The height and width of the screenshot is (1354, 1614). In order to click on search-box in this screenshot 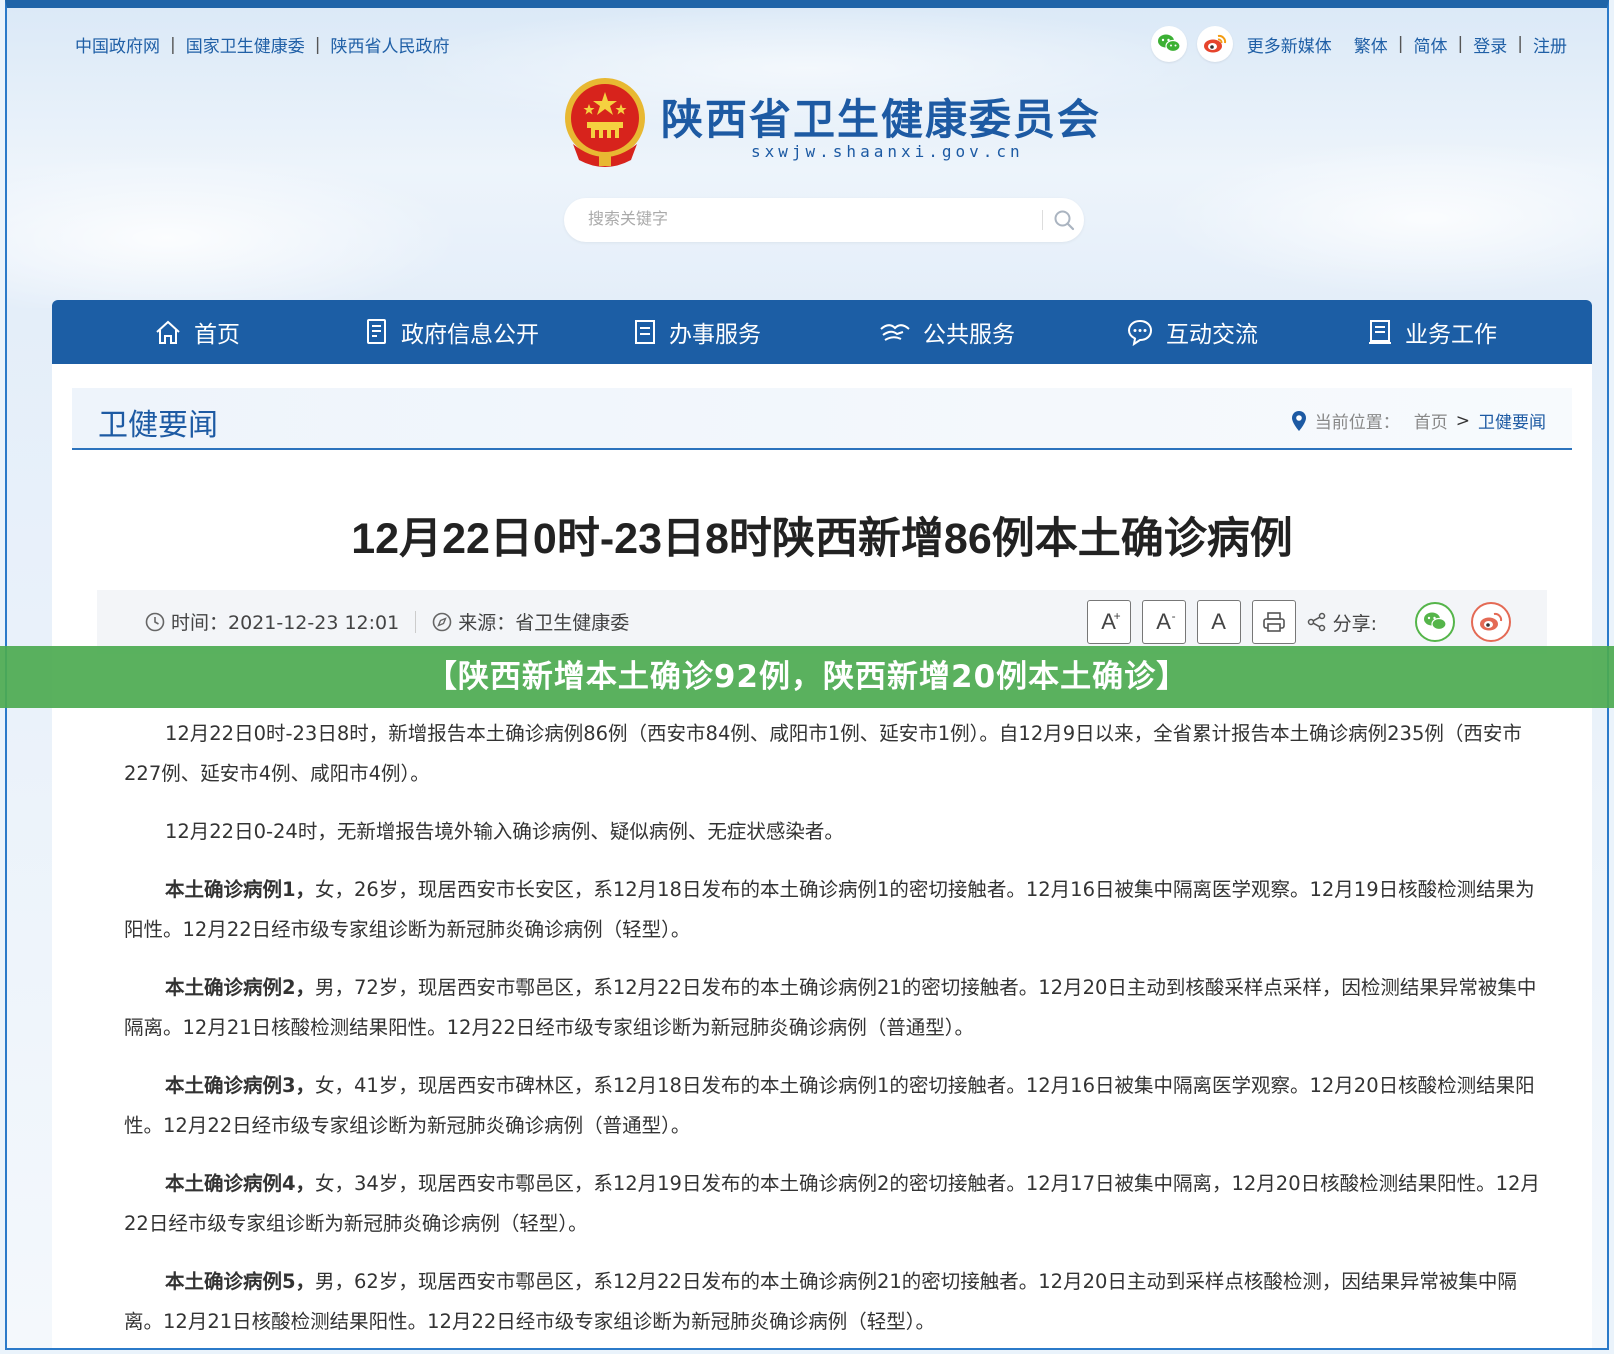, I will do `click(824, 220)`.